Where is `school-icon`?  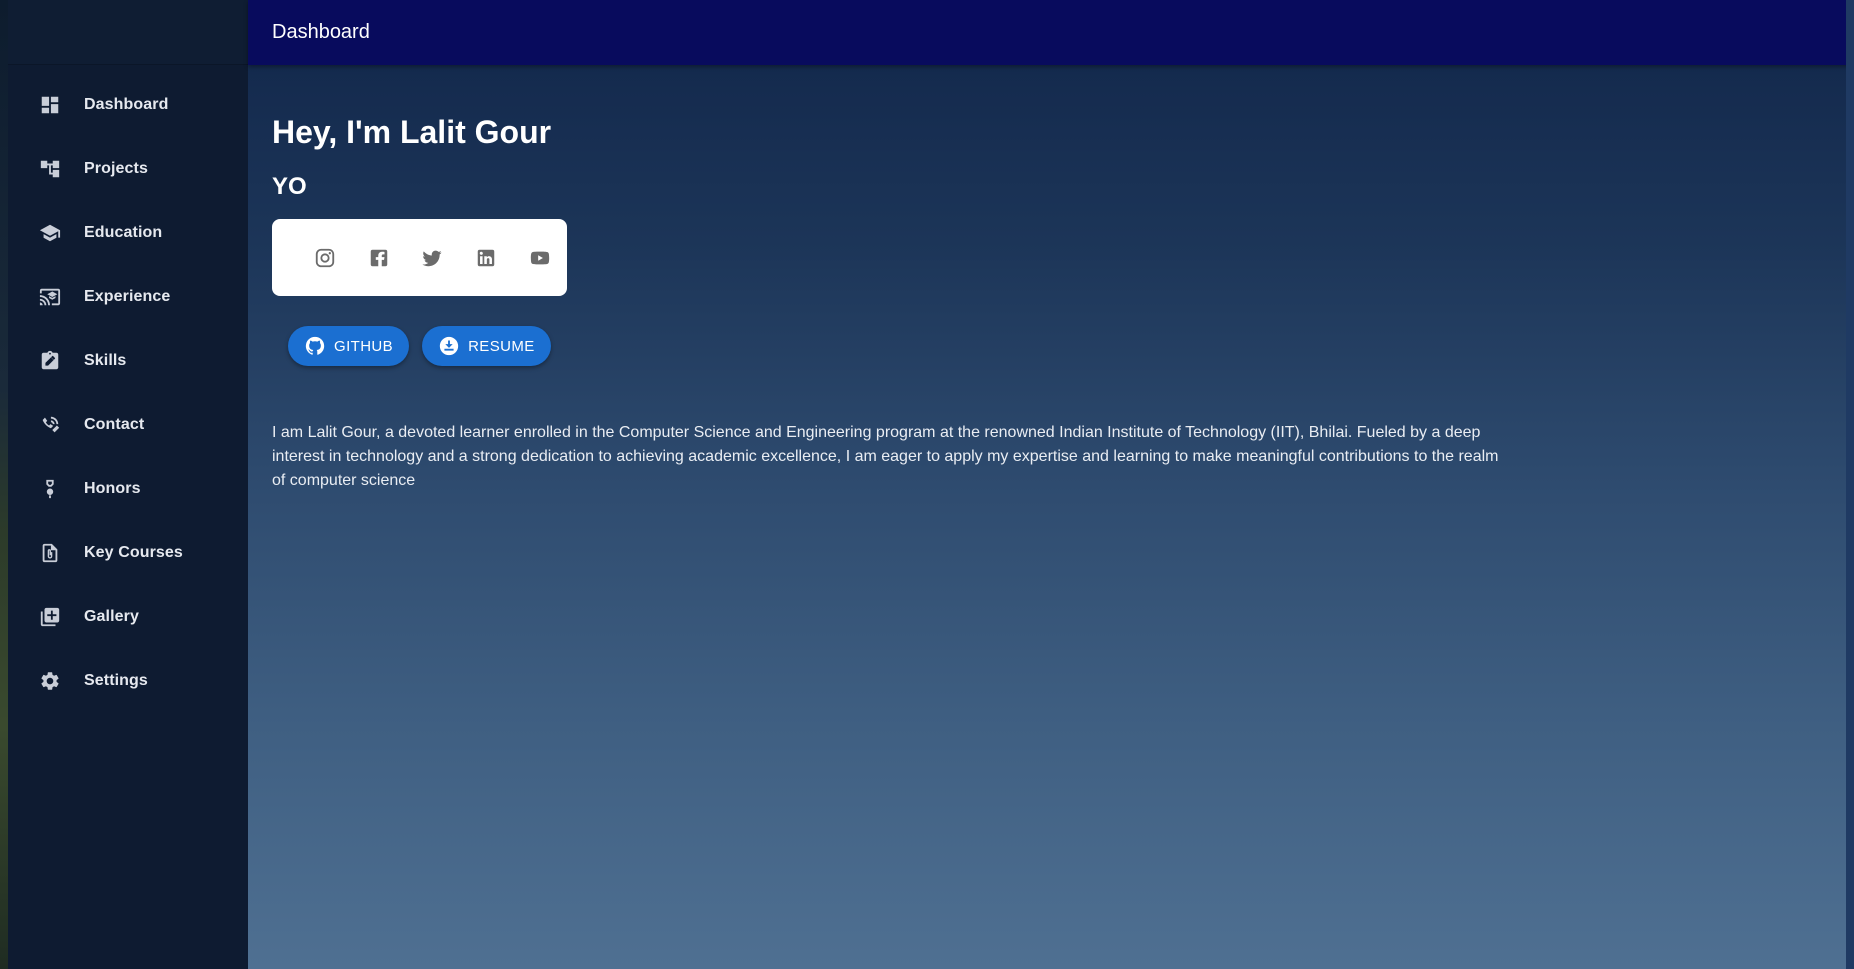
school-icon is located at coordinates (50, 233).